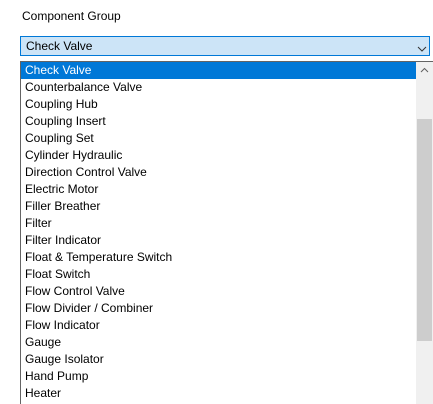 The height and width of the screenshot is (404, 433). Describe the element at coordinates (218, 308) in the screenshot. I see `list-item: Flow Divider / Combiner` at that location.